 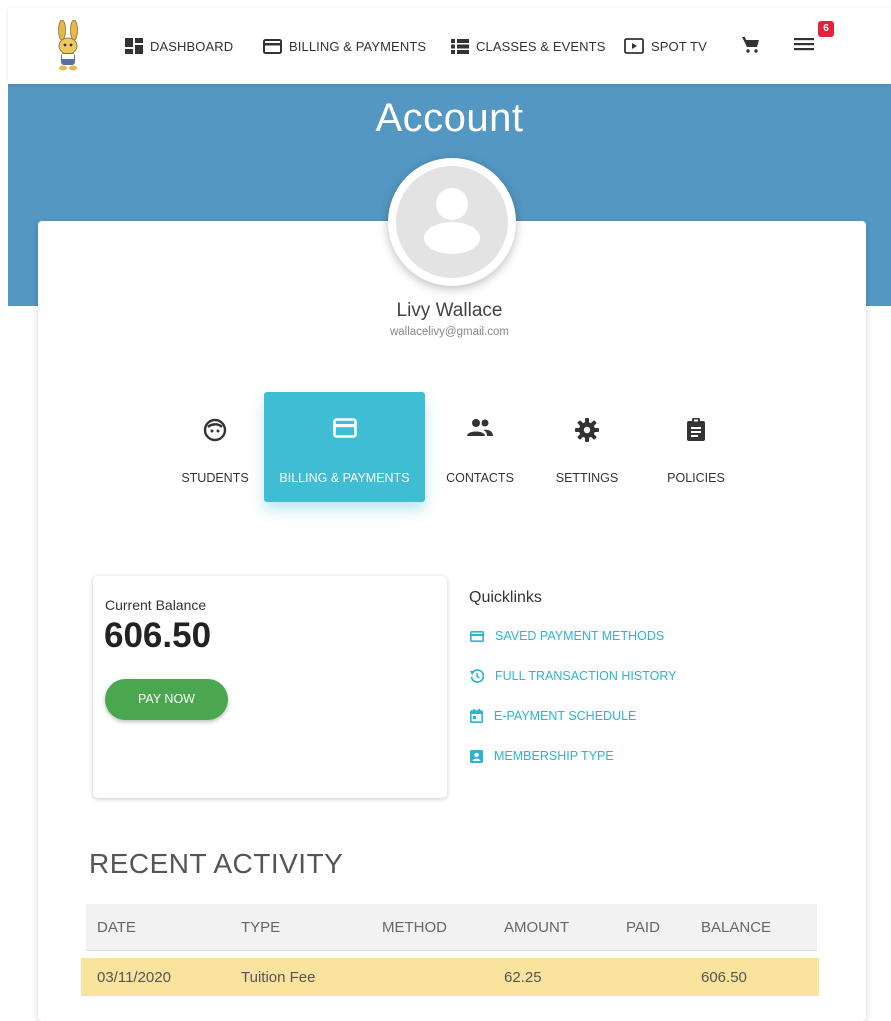 I want to click on nav-billing-label: BILLING & PAYMENTS, so click(x=358, y=46).